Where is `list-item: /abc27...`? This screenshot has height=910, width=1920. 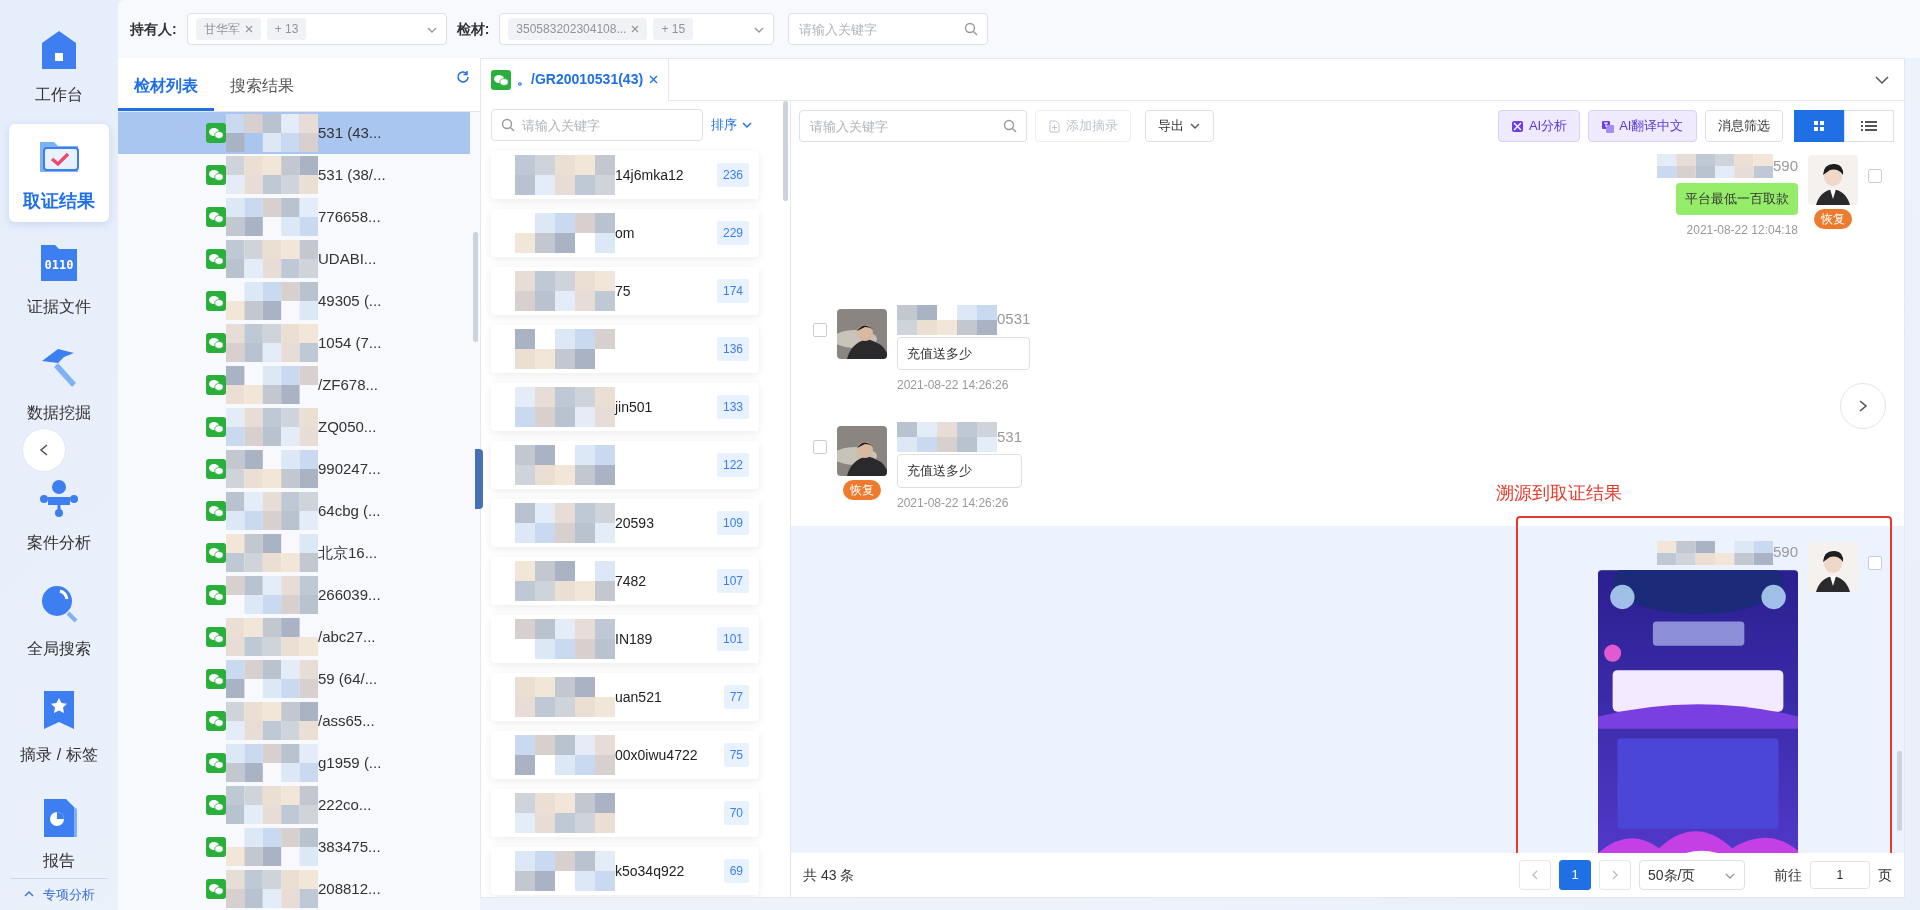
list-item: /abc27... is located at coordinates (294, 637).